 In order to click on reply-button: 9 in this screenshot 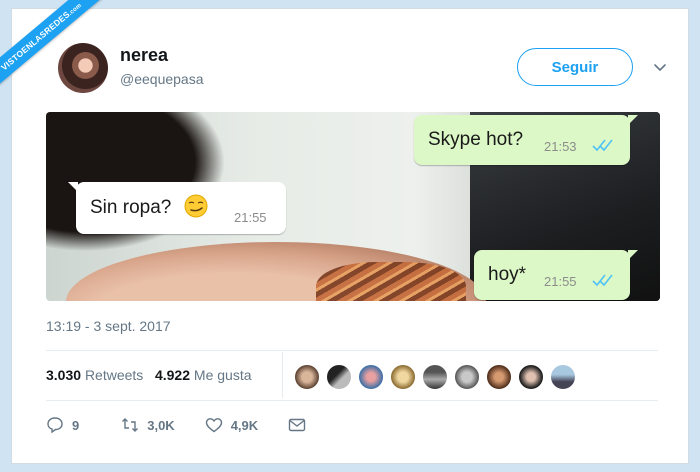, I will do `click(62, 425)`.